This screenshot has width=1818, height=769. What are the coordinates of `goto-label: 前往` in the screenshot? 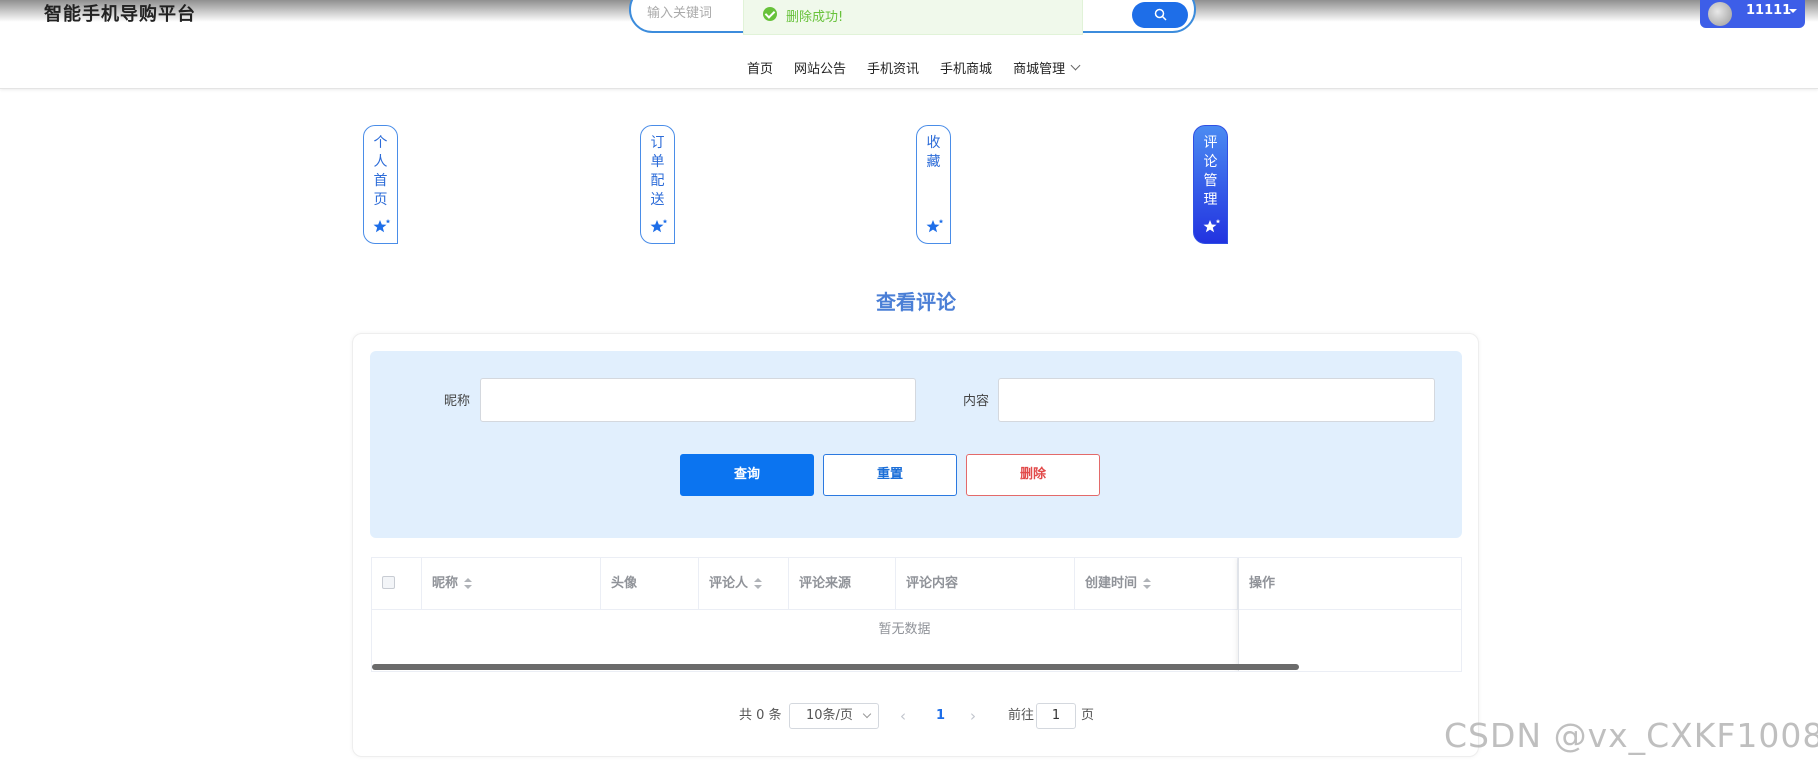 It's located at (1021, 715).